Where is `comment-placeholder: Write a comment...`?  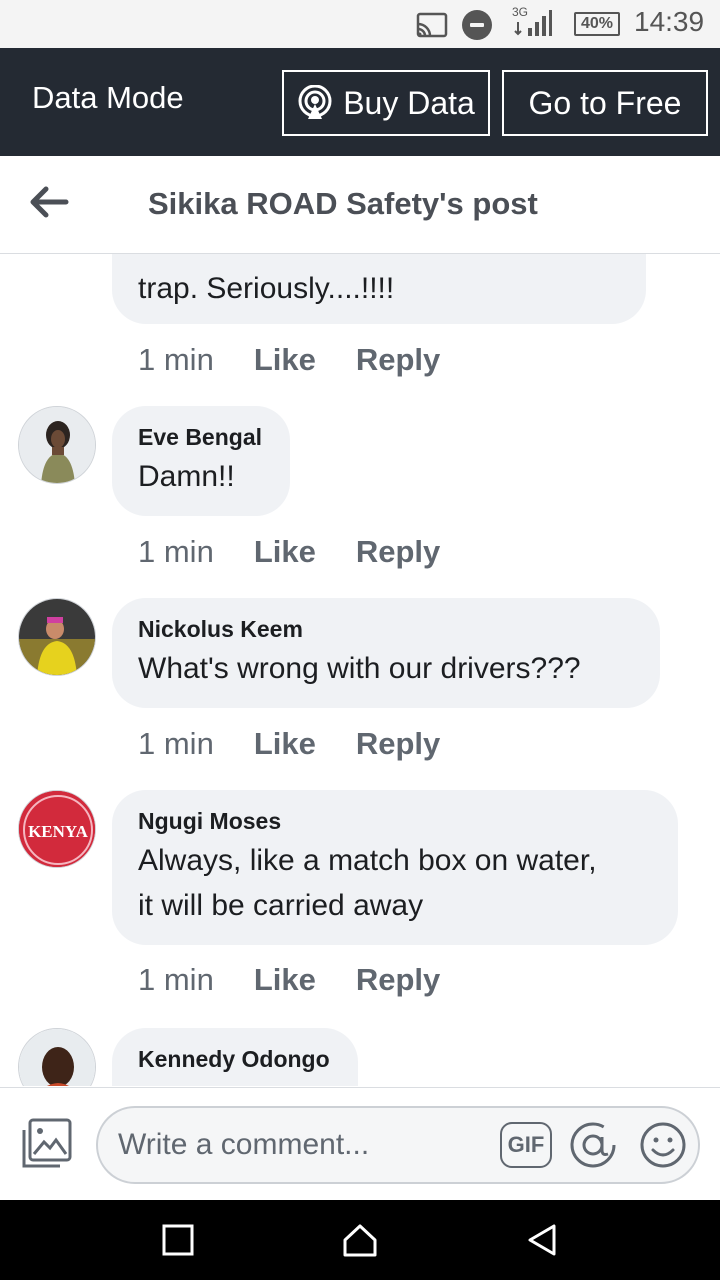 comment-placeholder: Write a comment... is located at coordinates (244, 1144).